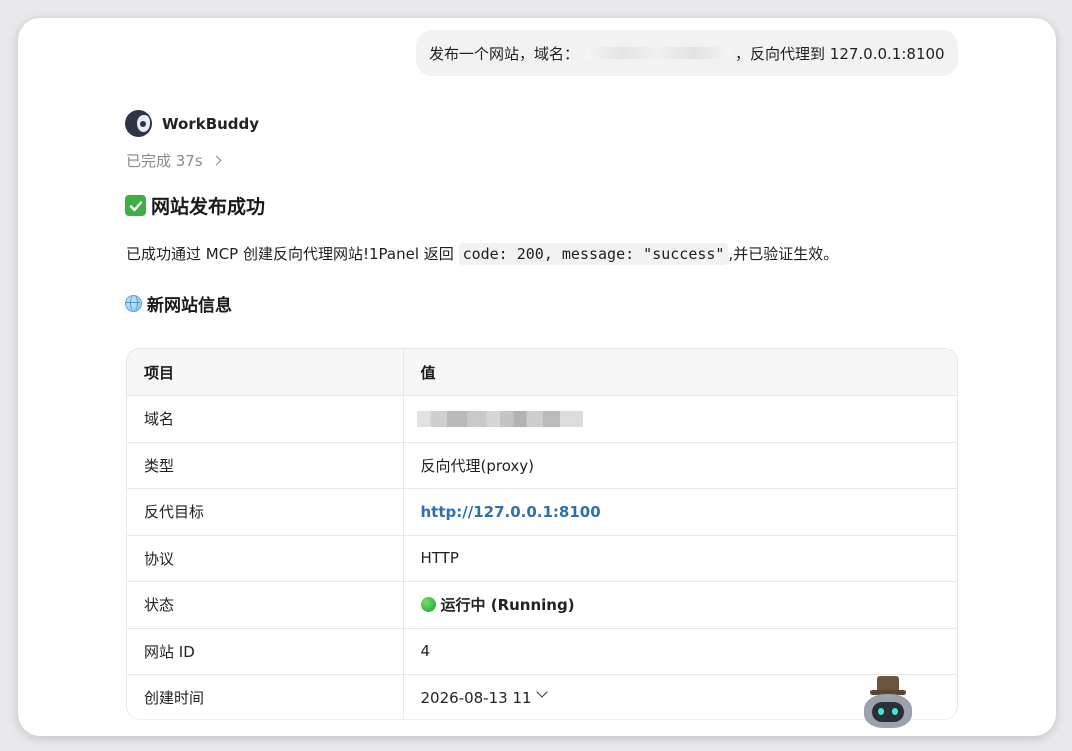 The height and width of the screenshot is (751, 1072). Describe the element at coordinates (211, 123) in the screenshot. I see `agent-name: WorkBuddy` at that location.